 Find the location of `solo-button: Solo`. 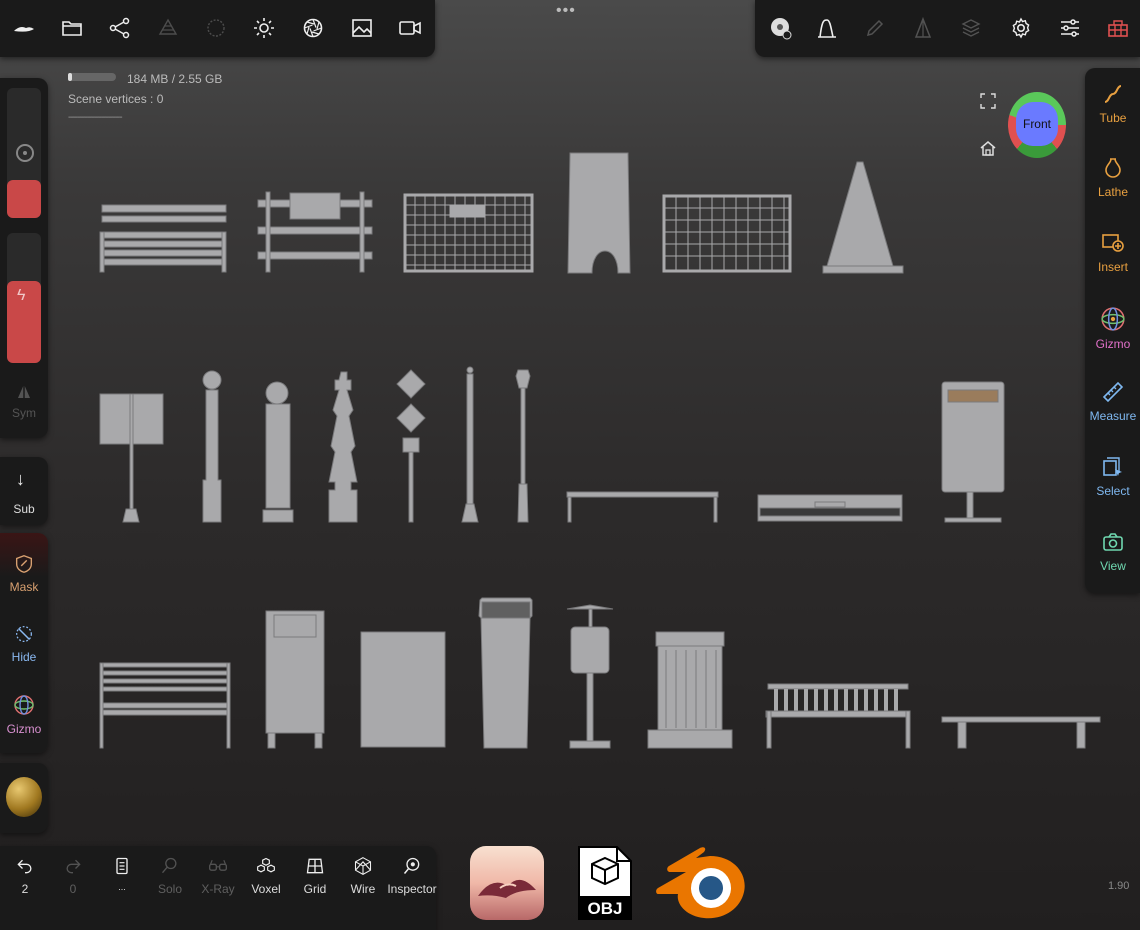

solo-button: Solo is located at coordinates (170, 876).